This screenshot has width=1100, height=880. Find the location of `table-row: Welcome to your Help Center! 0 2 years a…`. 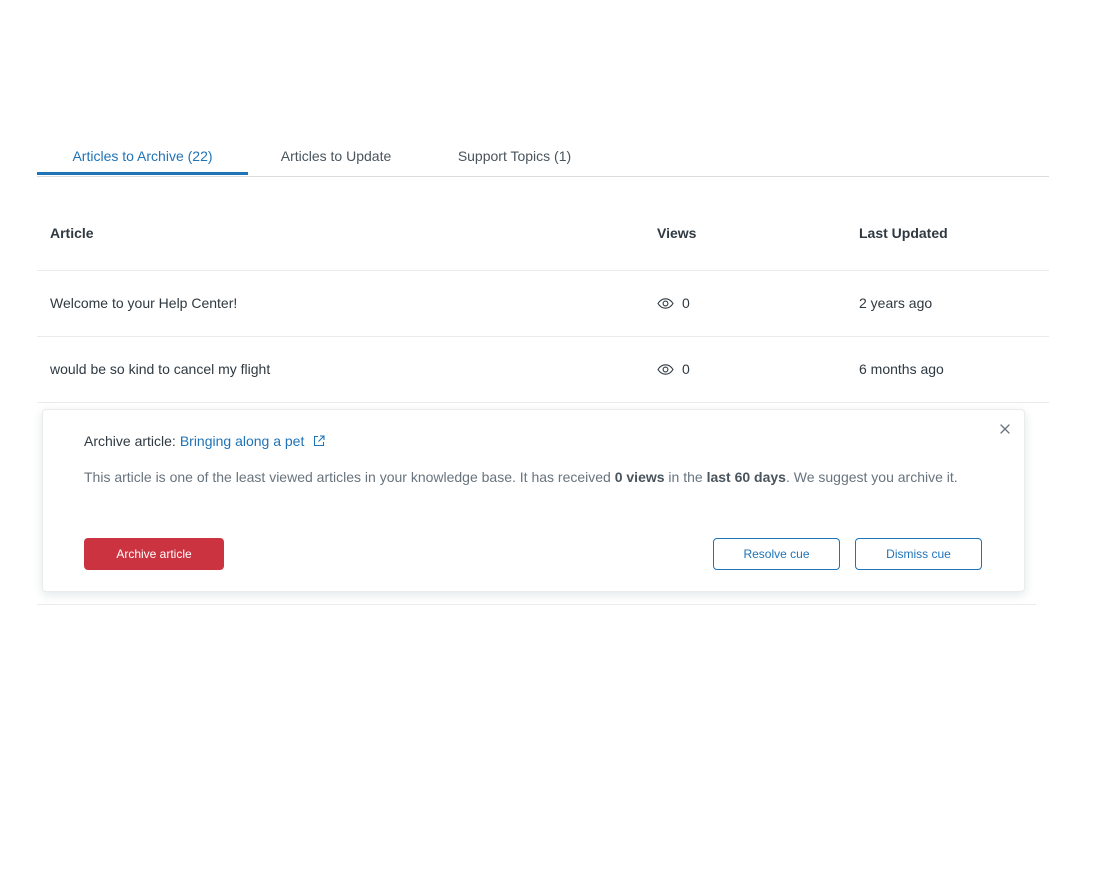

table-row: Welcome to your Help Center! 0 2 years a… is located at coordinates (543, 304).